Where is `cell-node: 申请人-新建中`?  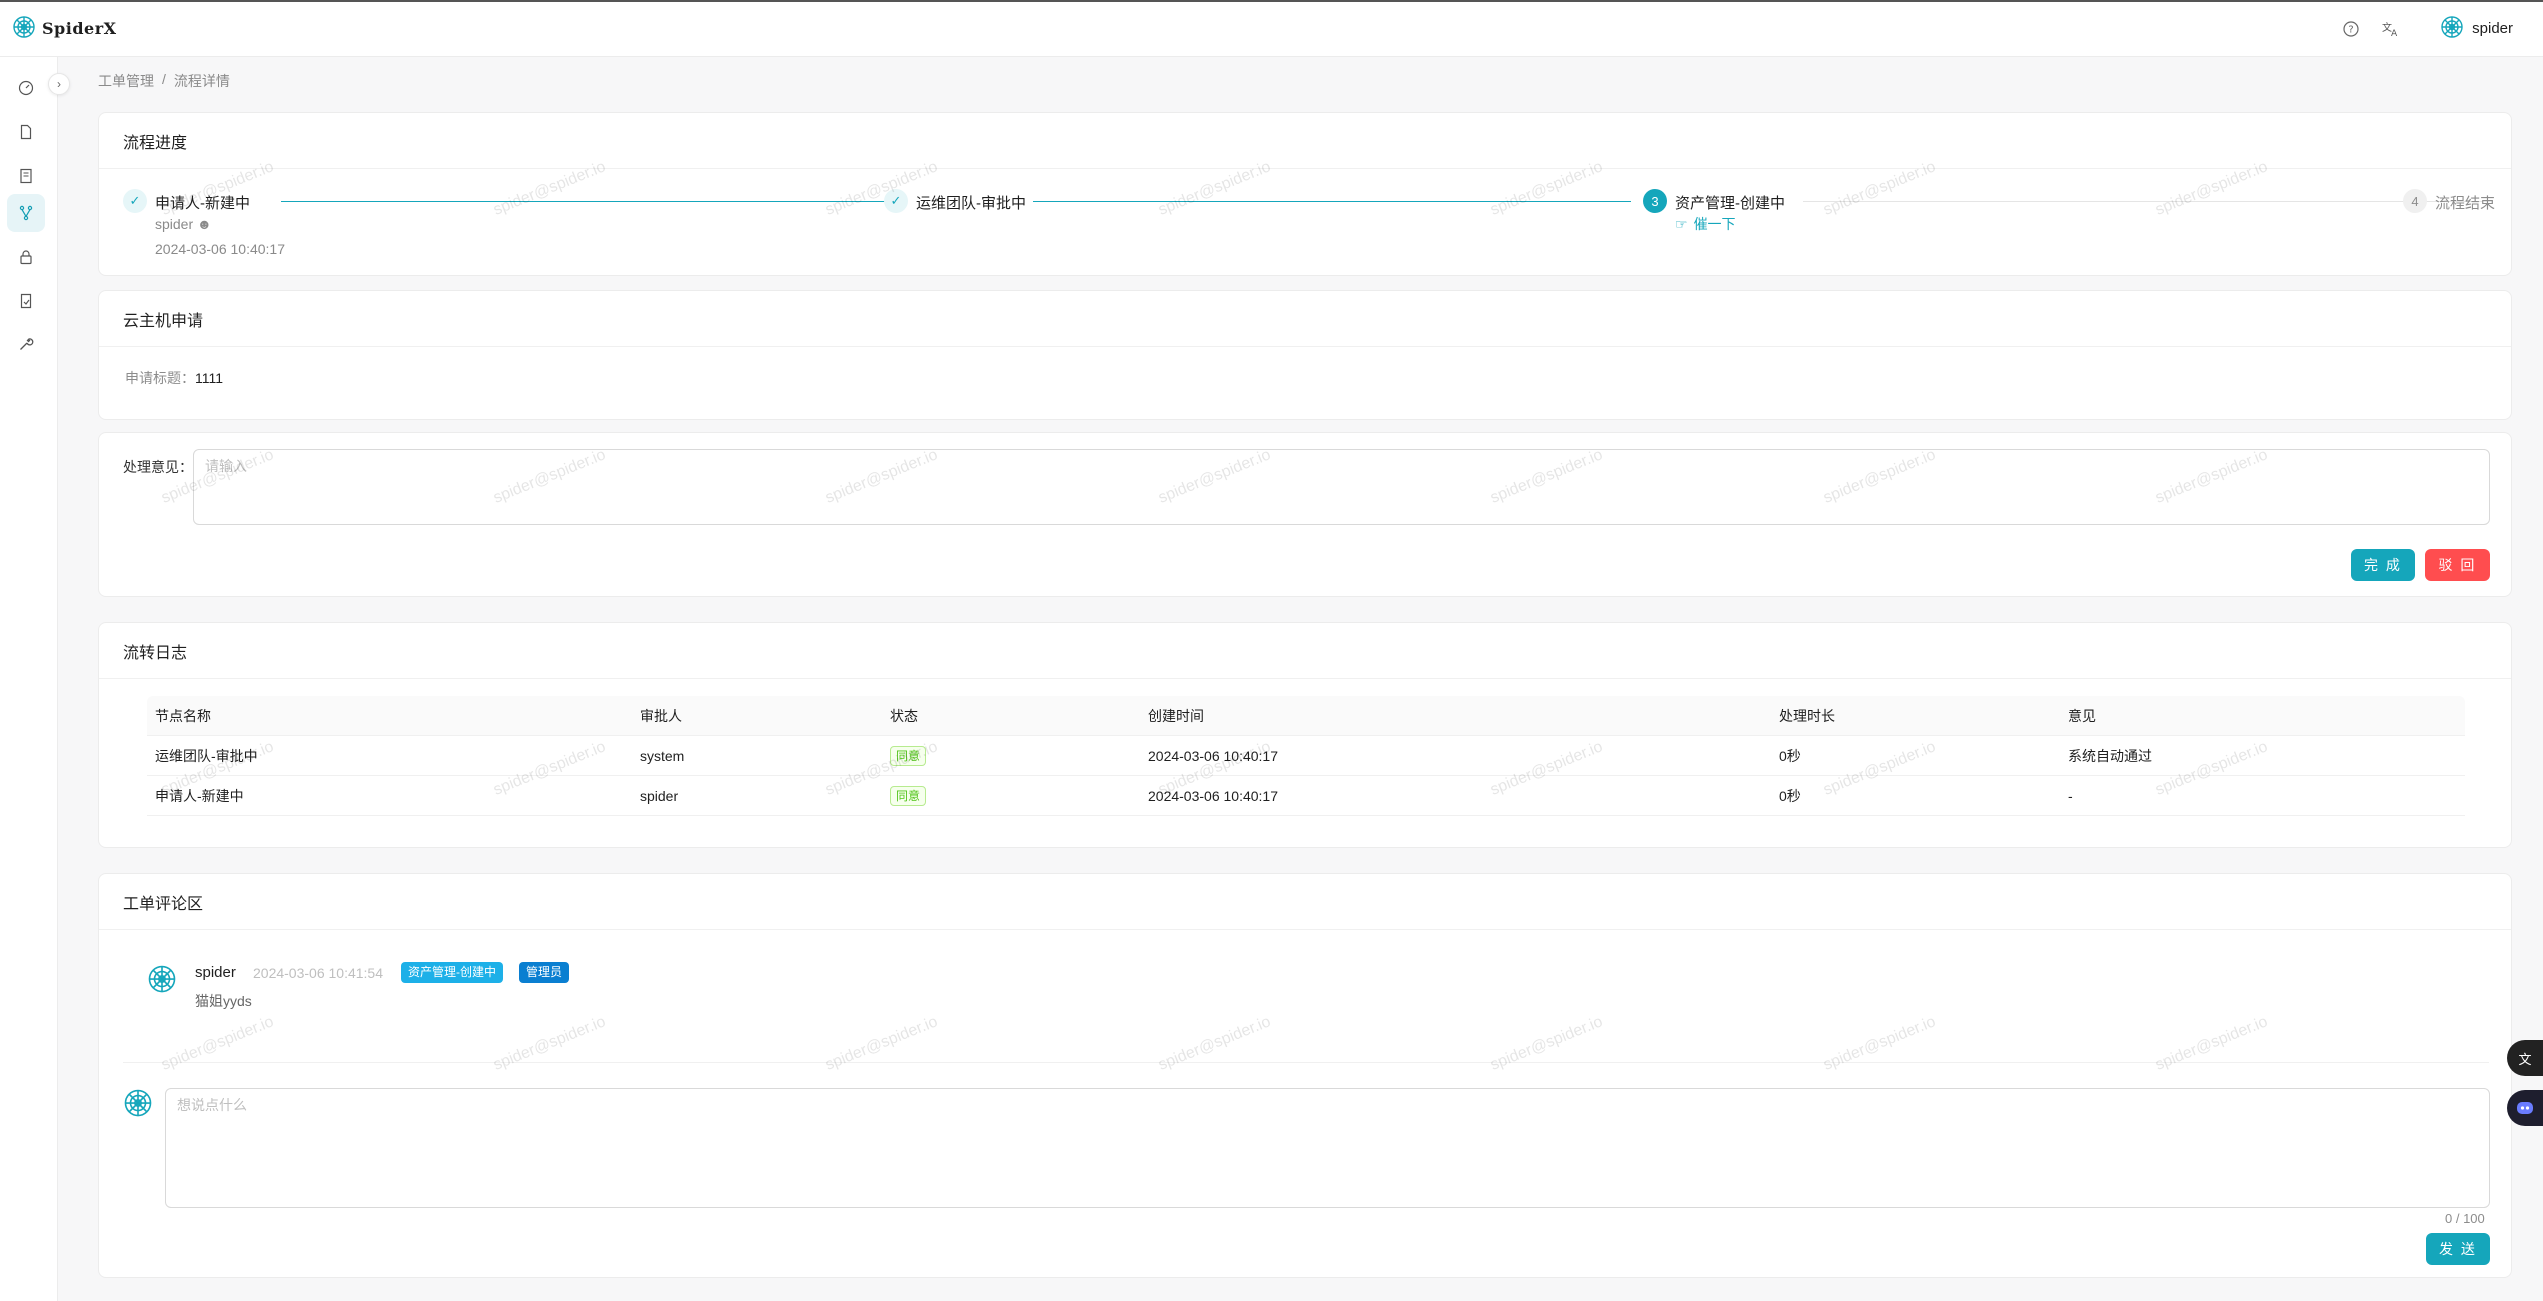 cell-node: 申请人-新建中 is located at coordinates (199, 796).